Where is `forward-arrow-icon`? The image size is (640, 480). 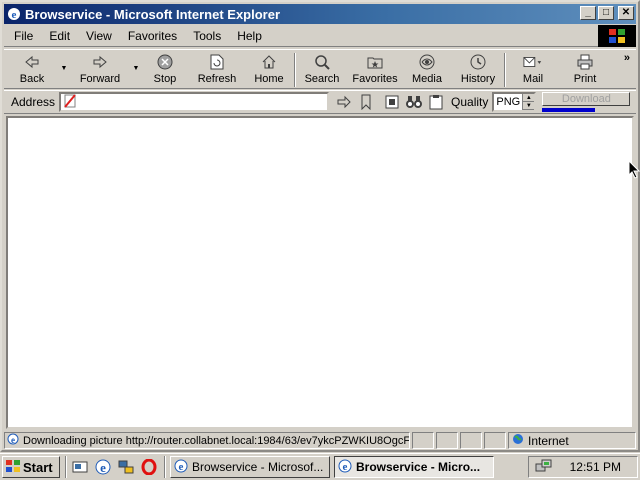
forward-arrow-icon is located at coordinates (100, 62).